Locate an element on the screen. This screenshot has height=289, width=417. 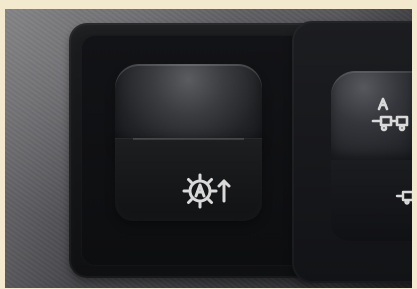
trailer-partial-icon is located at coordinates (403, 196).